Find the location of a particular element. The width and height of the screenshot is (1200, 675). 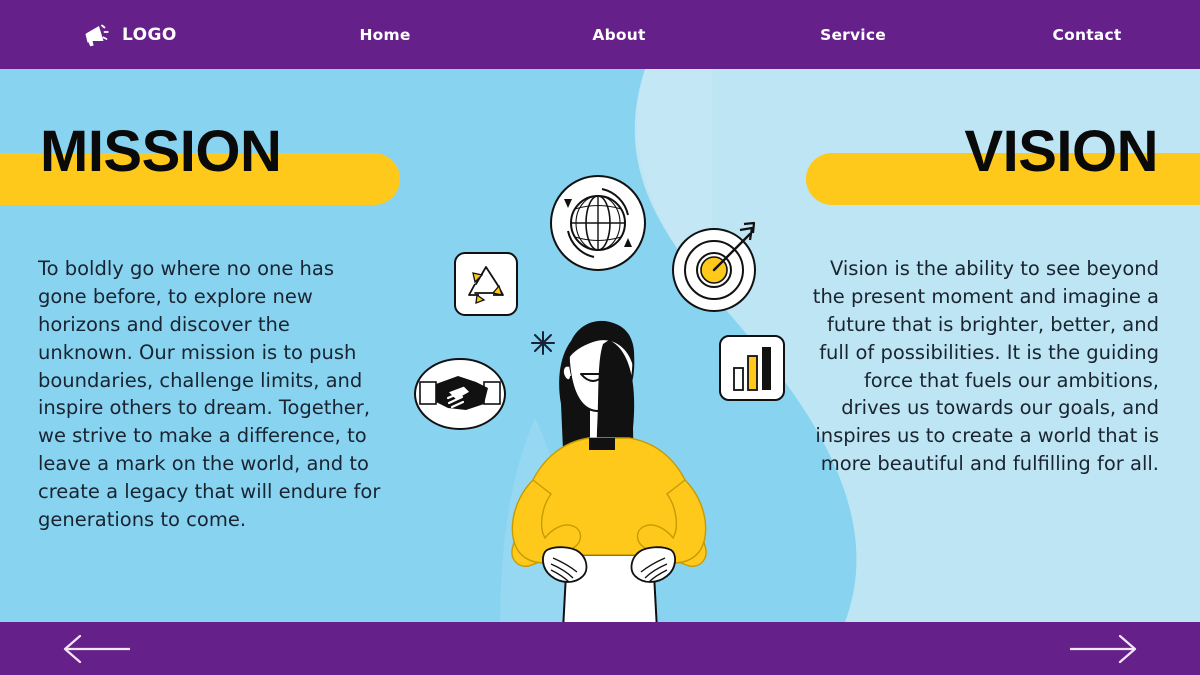

woman-character is located at coordinates (609, 476).